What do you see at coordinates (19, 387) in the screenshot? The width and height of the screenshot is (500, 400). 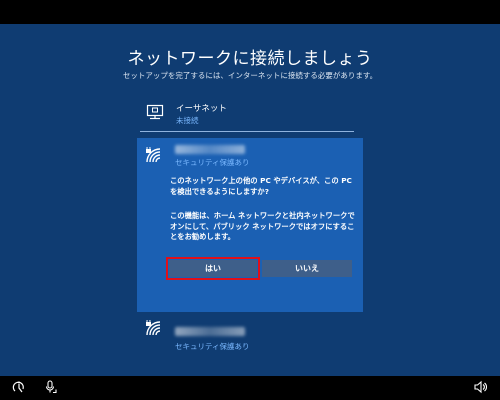 I see `ease-of-access-icon` at bounding box center [19, 387].